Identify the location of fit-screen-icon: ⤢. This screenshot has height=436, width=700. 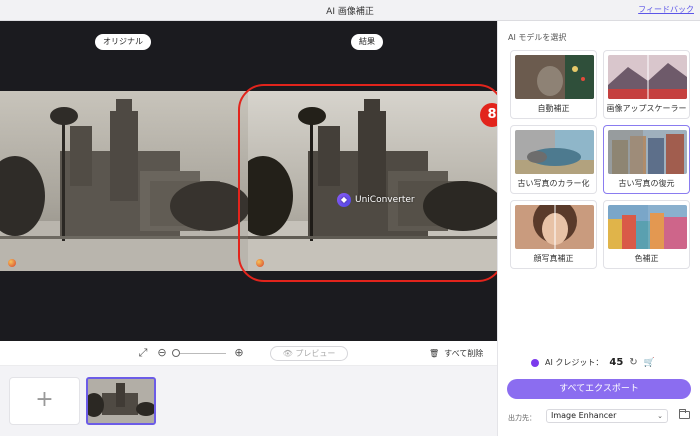
(143, 353).